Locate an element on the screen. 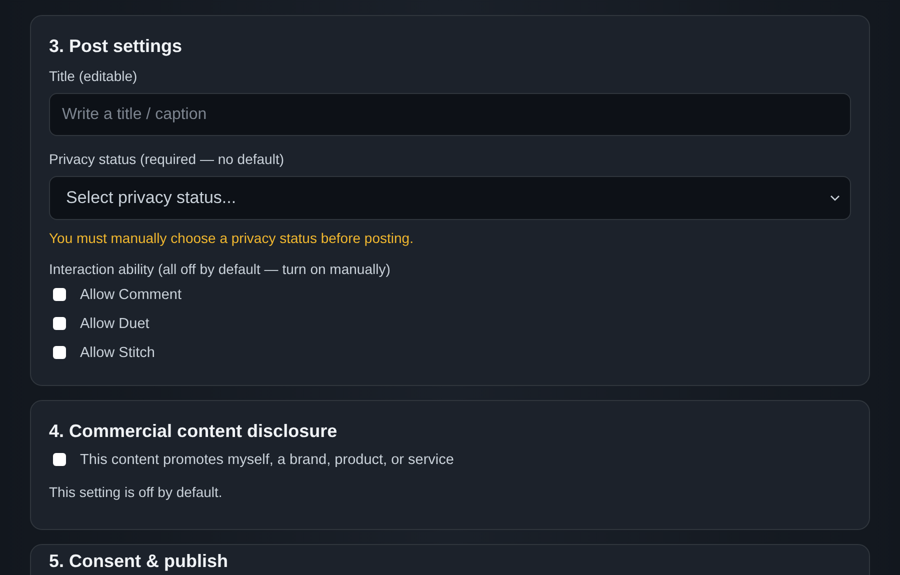 The width and height of the screenshot is (900, 575). checkbox-option: Allow Comment is located at coordinates (450, 294).